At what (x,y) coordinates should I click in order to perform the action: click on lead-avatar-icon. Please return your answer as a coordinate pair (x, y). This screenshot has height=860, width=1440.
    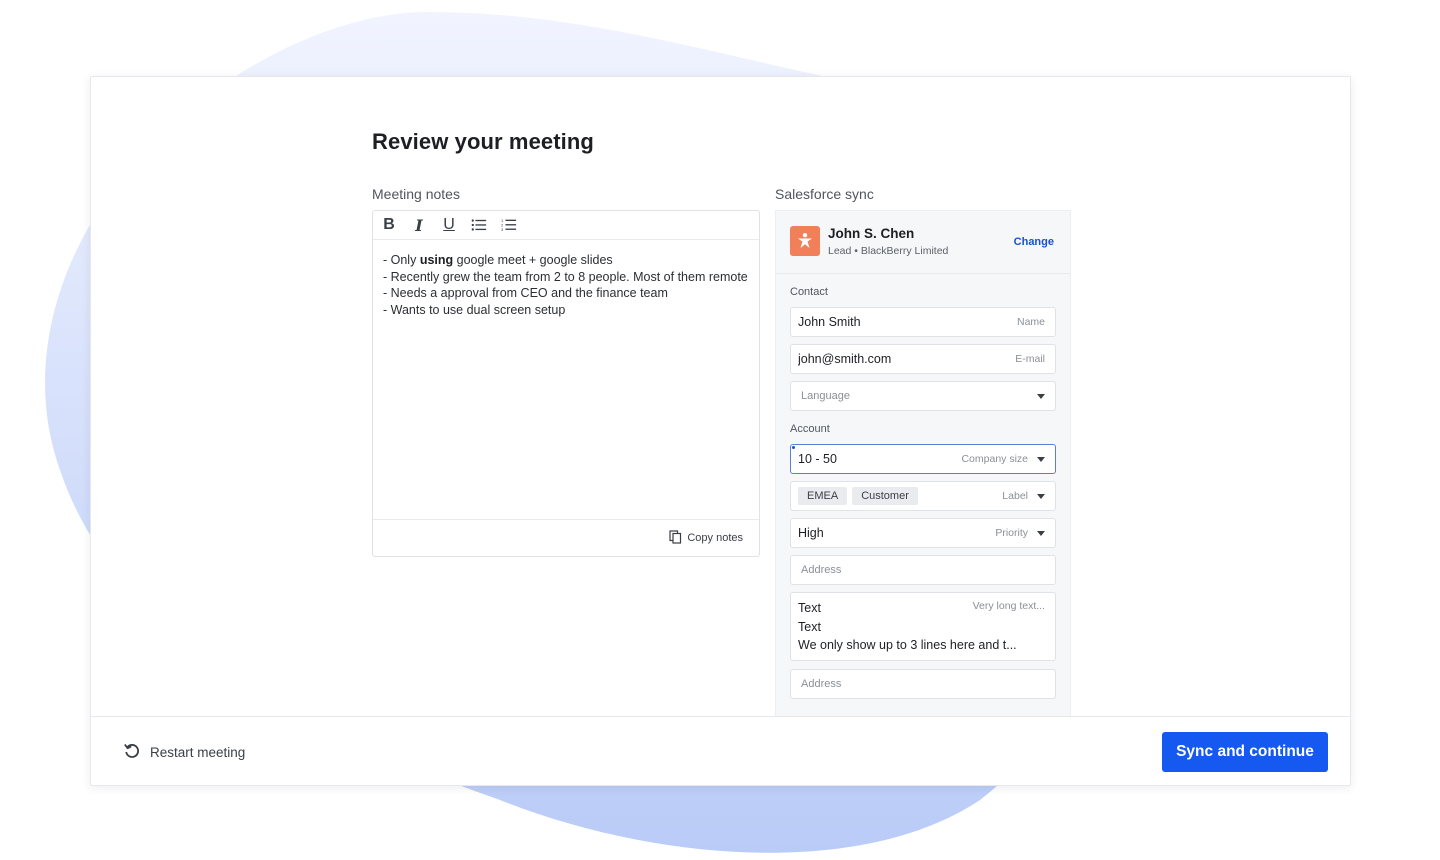
    Looking at the image, I should click on (805, 241).